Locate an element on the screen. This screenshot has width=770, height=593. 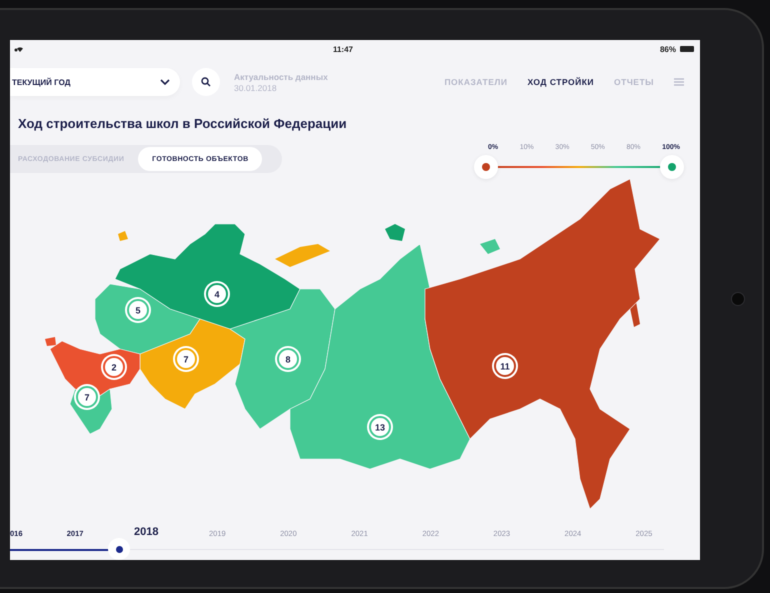
battery-icon is located at coordinates (687, 49).